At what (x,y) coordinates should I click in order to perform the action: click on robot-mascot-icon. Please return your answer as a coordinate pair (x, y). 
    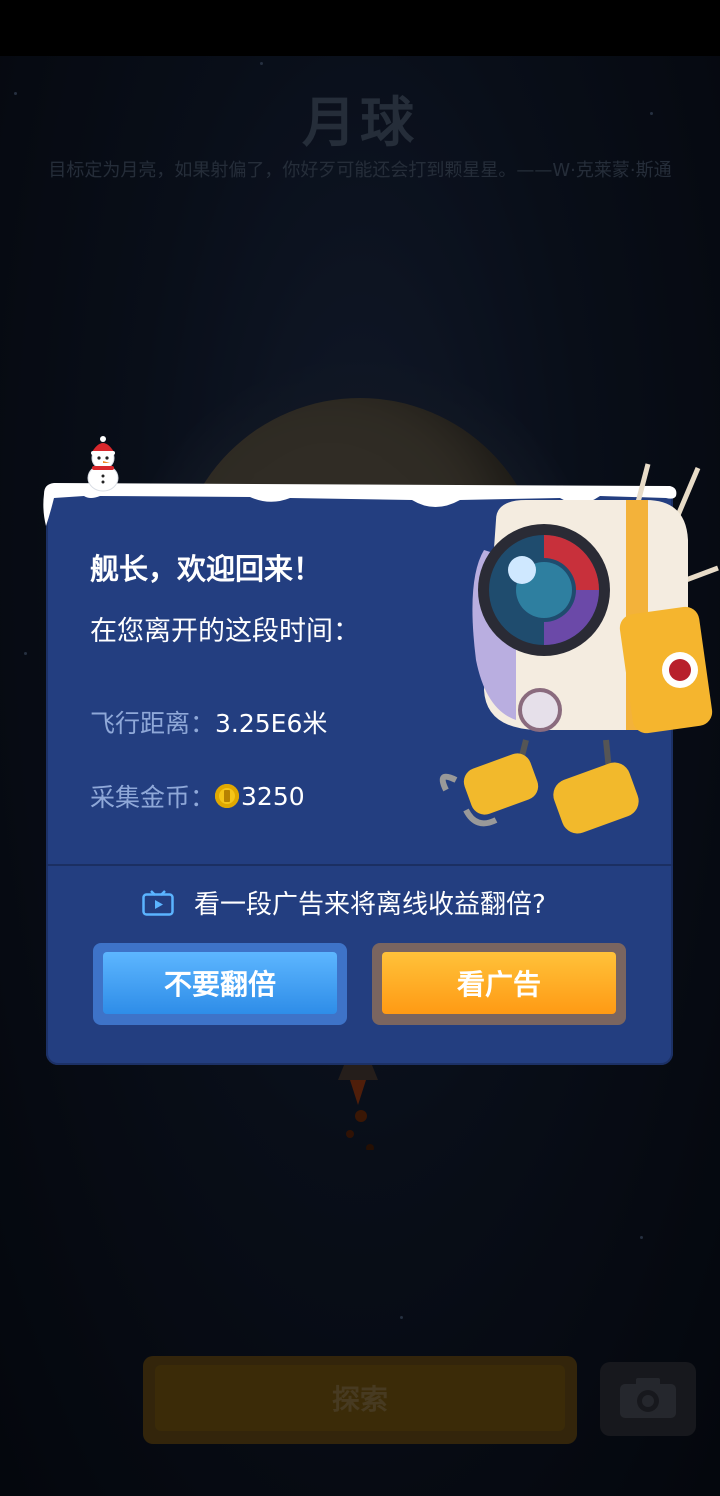
    Looking at the image, I should click on (579, 648).